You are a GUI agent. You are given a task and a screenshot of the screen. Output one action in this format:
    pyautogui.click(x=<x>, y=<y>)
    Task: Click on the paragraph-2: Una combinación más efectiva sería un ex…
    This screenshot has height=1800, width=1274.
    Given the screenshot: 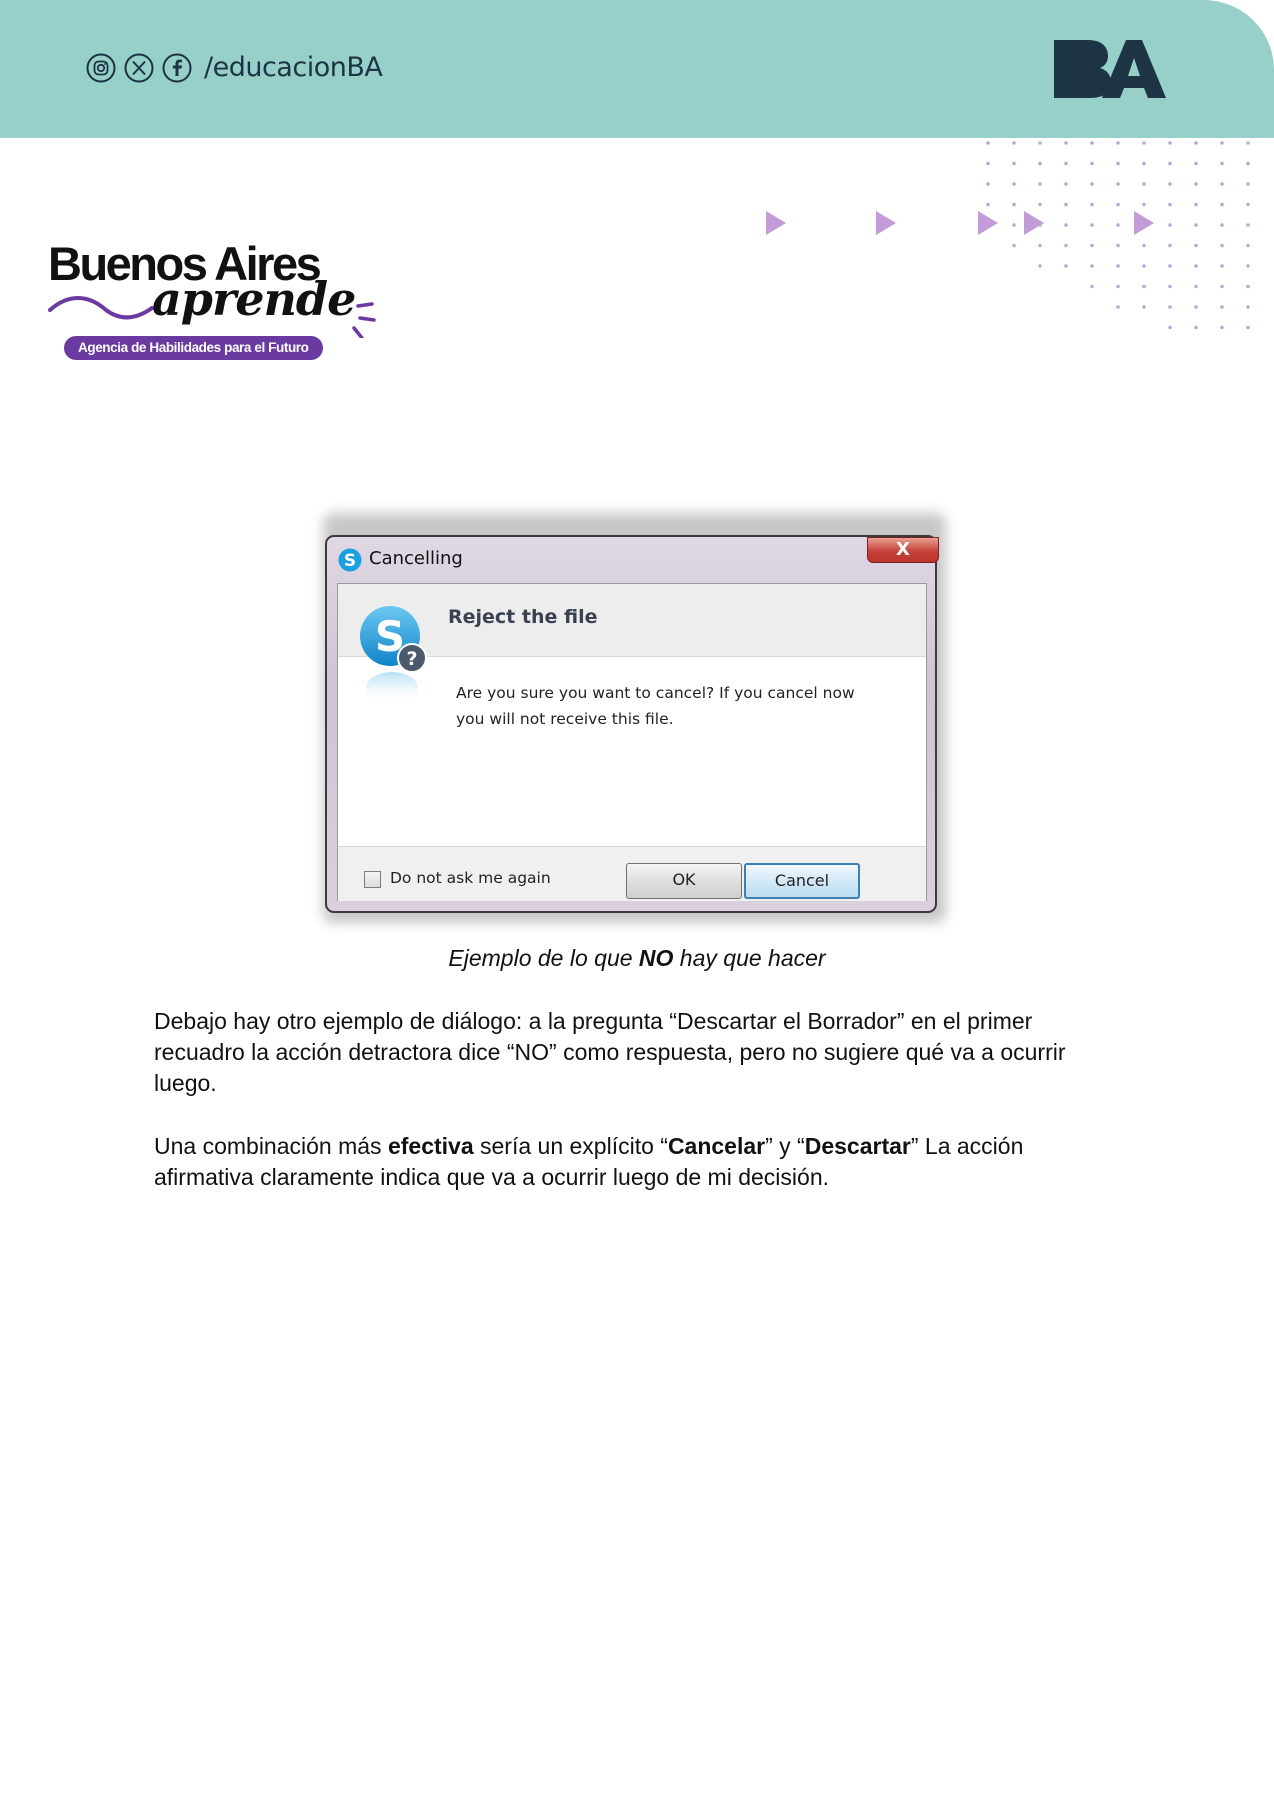 What is the action you would take?
    pyautogui.click(x=634, y=1162)
    